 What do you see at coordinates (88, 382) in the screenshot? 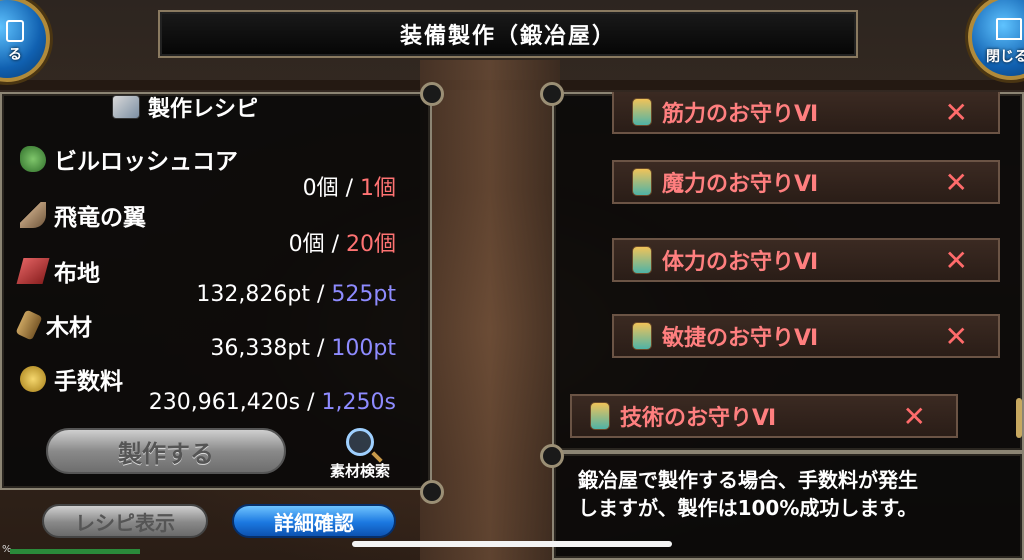
I see `material-name: 手数料` at bounding box center [88, 382].